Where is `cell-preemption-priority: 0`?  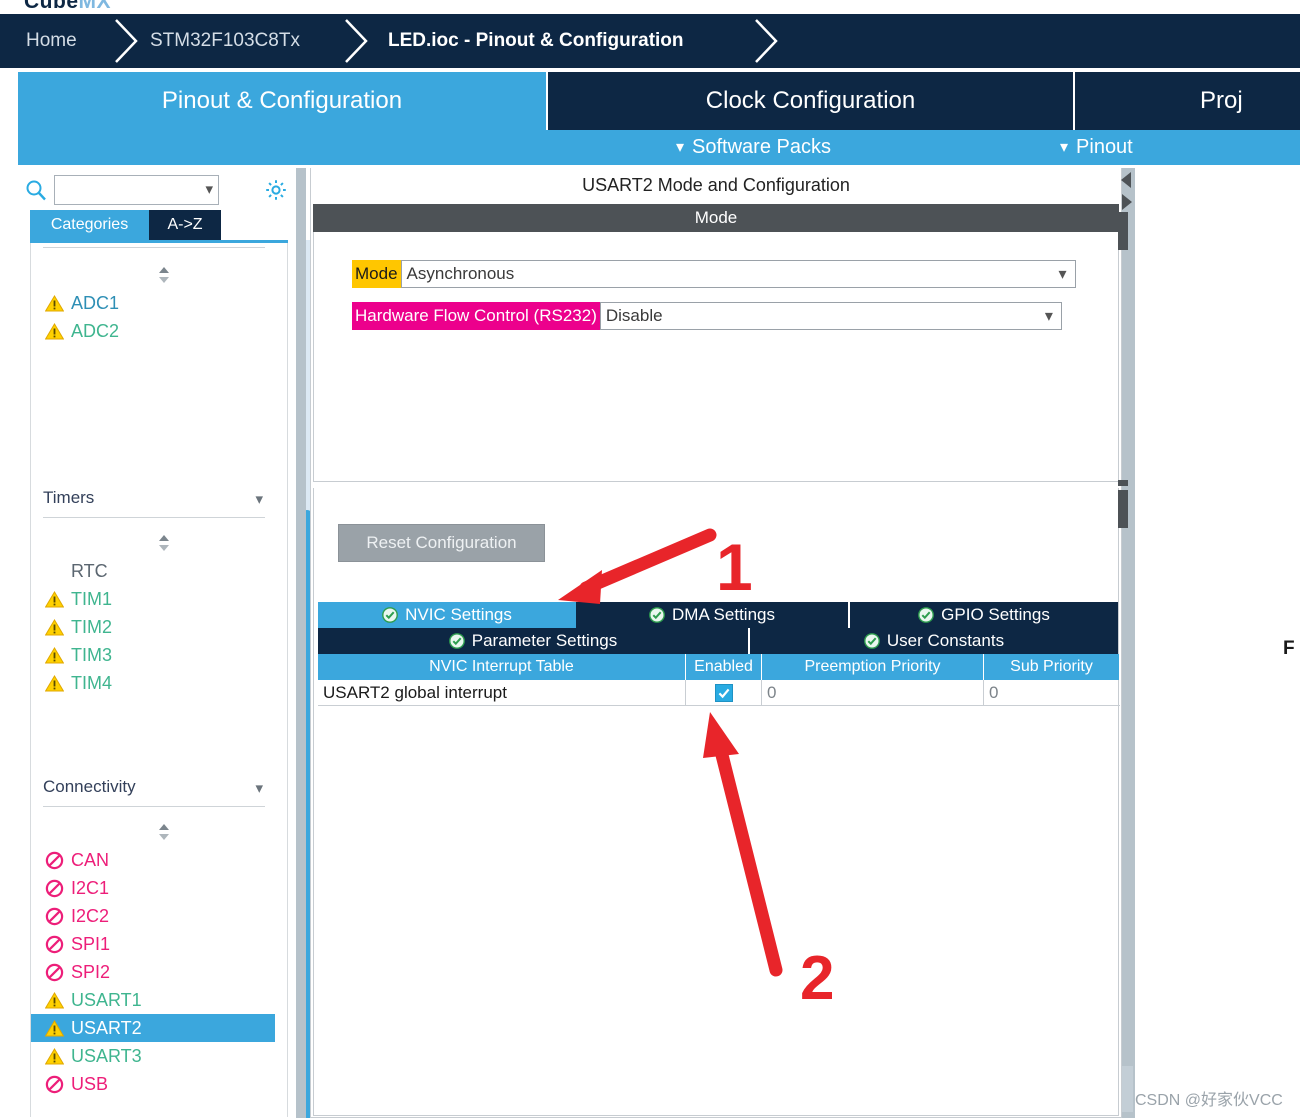 cell-preemption-priority: 0 is located at coordinates (873, 693).